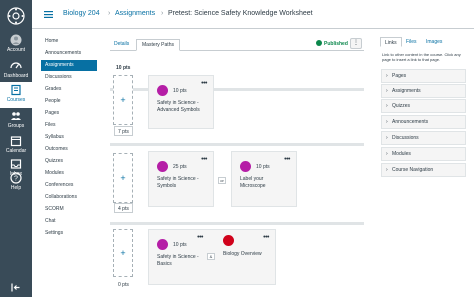 This screenshot has width=474, height=297. What do you see at coordinates (123, 131) in the screenshot?
I see `range-bottom-score: 7 pts` at bounding box center [123, 131].